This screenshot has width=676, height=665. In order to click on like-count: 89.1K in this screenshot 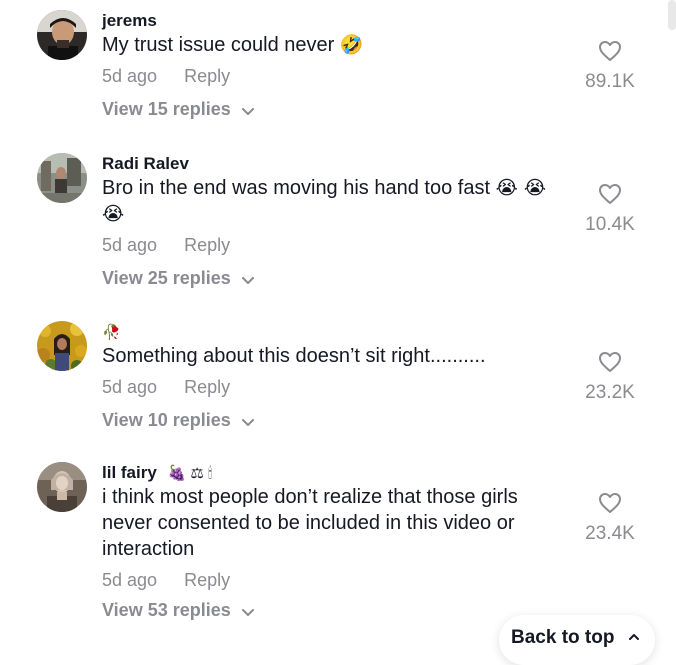, I will do `click(610, 81)`.